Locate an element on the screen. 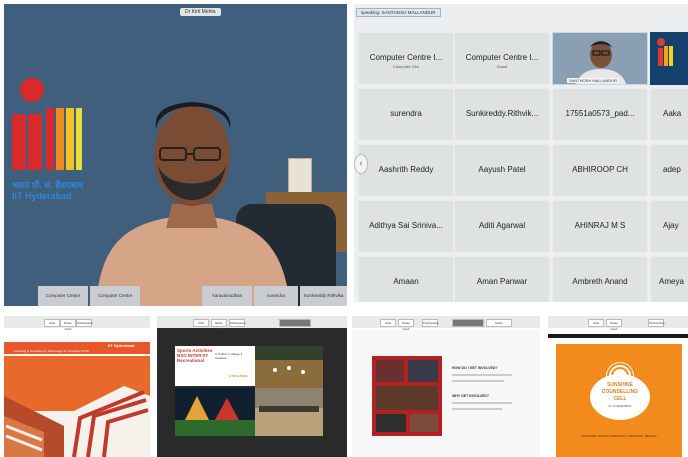 Image resolution: width=688 pixels, height=457 pixels. participant-video-tile is located at coordinates (669, 58).